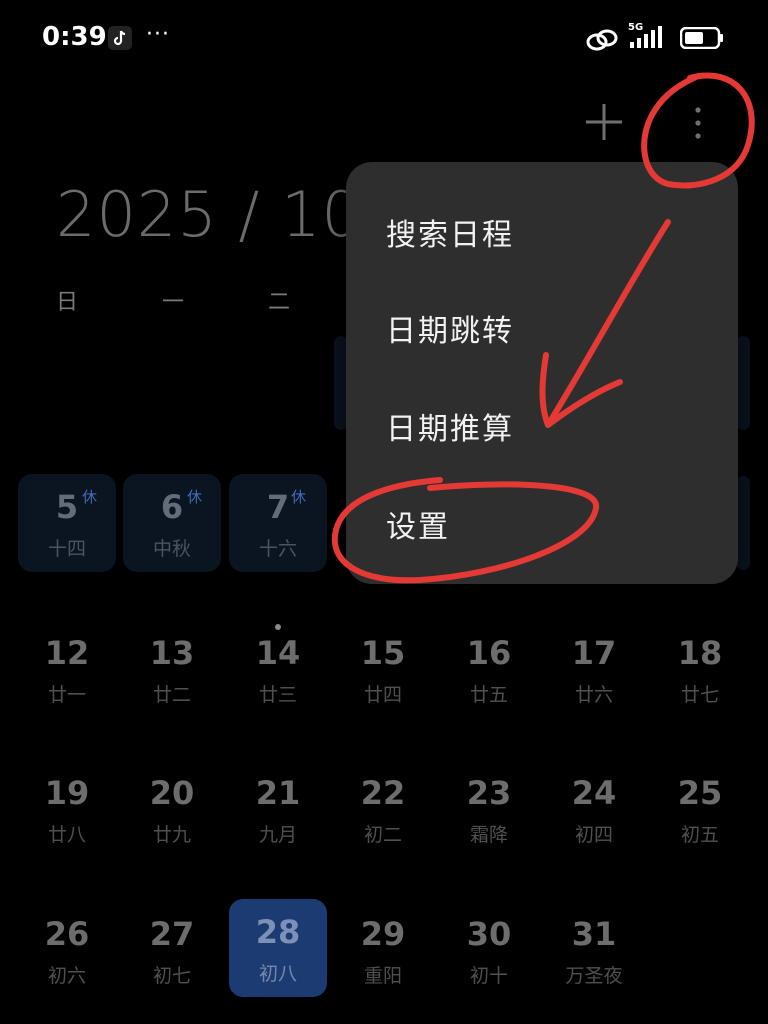  What do you see at coordinates (594, 793) in the screenshot?
I see `day-number: 24` at bounding box center [594, 793].